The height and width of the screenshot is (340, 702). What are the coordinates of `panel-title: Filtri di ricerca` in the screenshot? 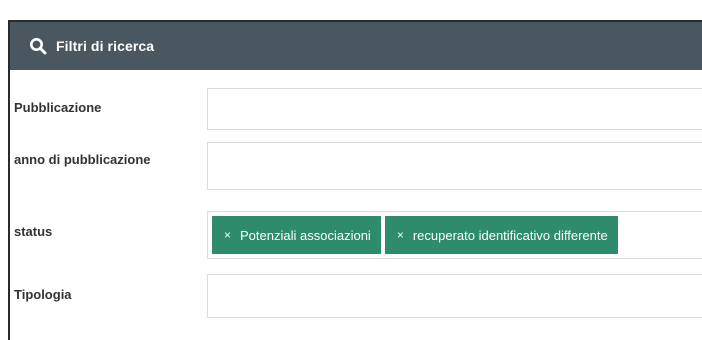 It's located at (105, 46).